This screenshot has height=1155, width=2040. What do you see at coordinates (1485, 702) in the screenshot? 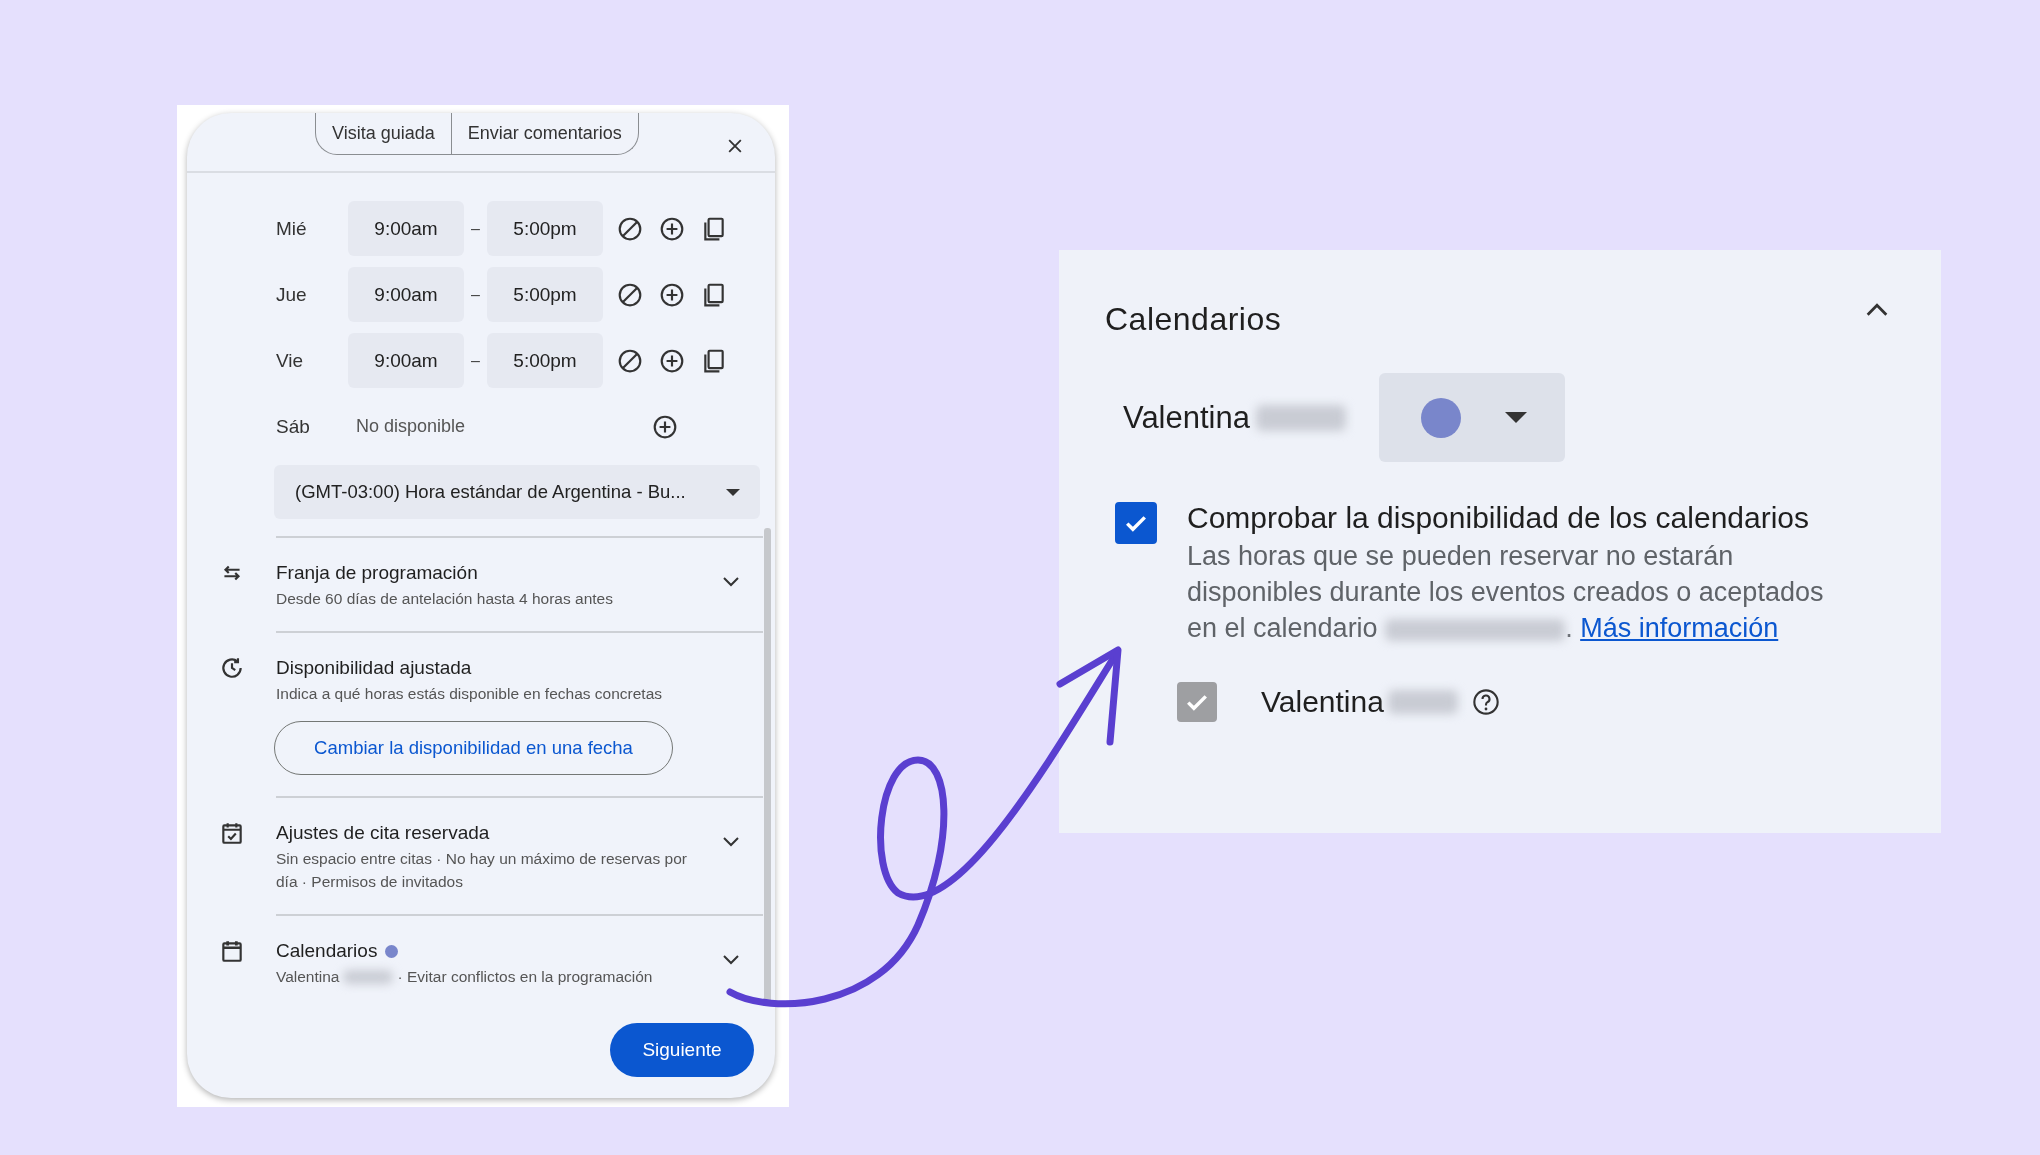
I see `help-icon` at bounding box center [1485, 702].